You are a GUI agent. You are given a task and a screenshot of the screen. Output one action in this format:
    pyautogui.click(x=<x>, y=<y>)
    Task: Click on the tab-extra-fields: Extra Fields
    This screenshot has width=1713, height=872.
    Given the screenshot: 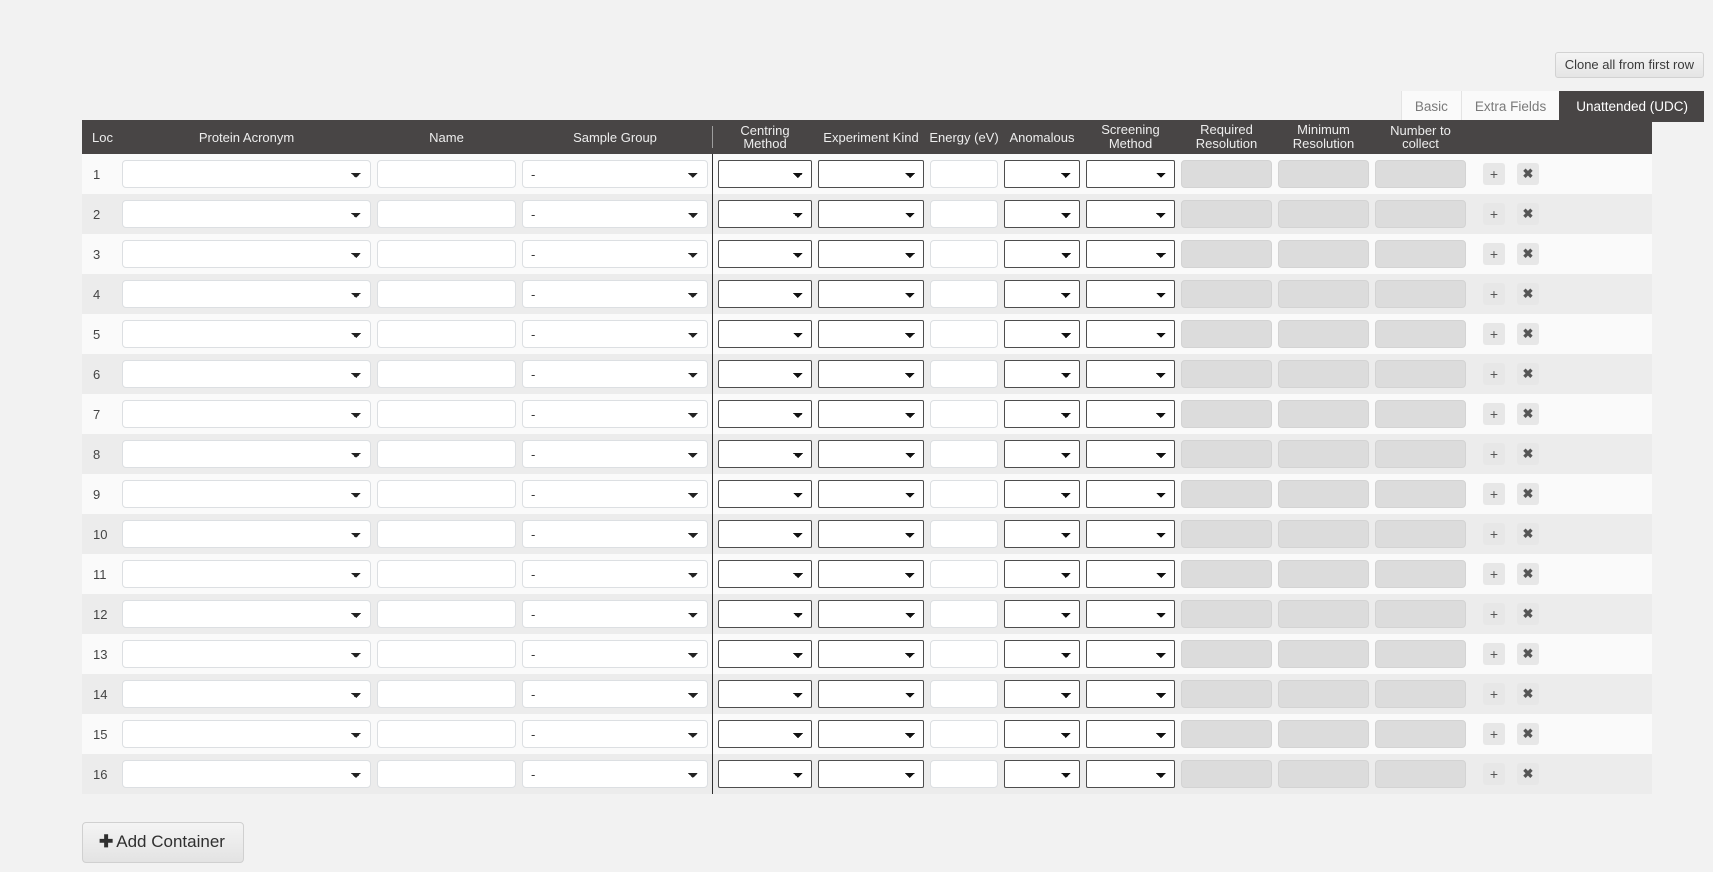 What is the action you would take?
    pyautogui.click(x=1510, y=106)
    